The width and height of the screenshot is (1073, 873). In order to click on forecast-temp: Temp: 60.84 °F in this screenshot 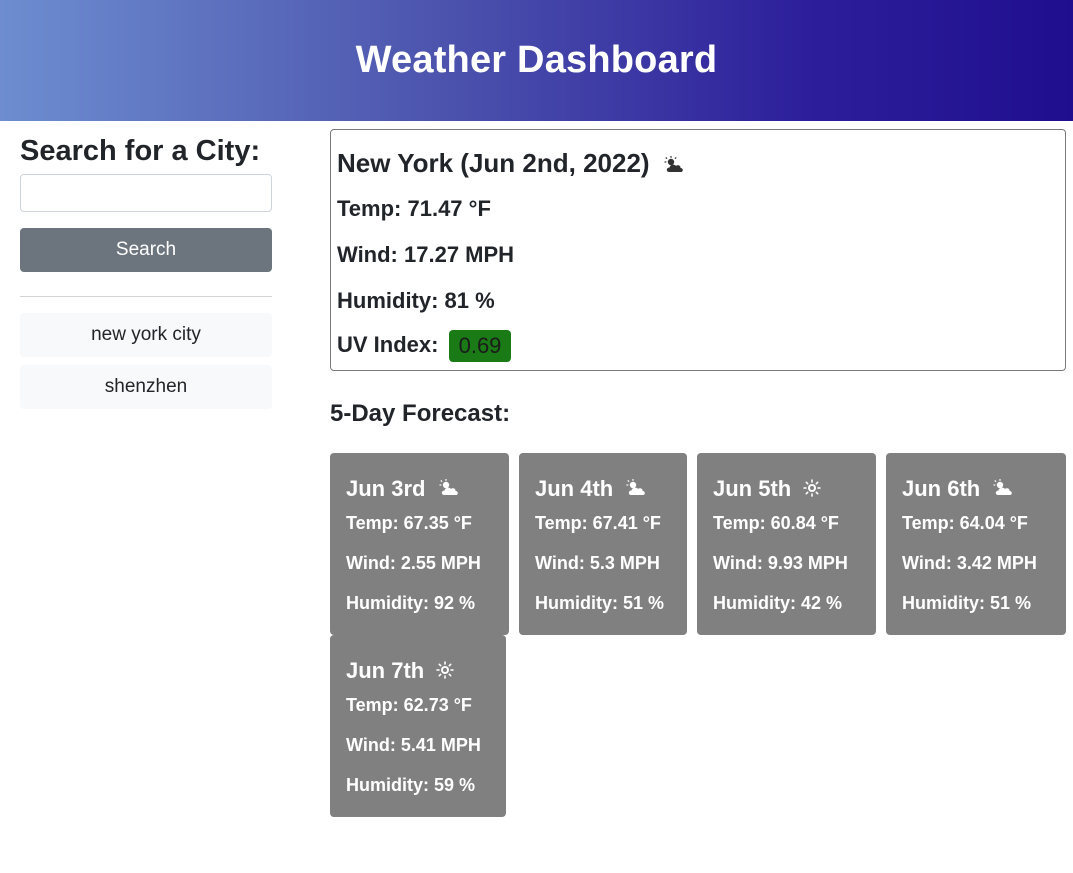, I will do `click(776, 523)`.